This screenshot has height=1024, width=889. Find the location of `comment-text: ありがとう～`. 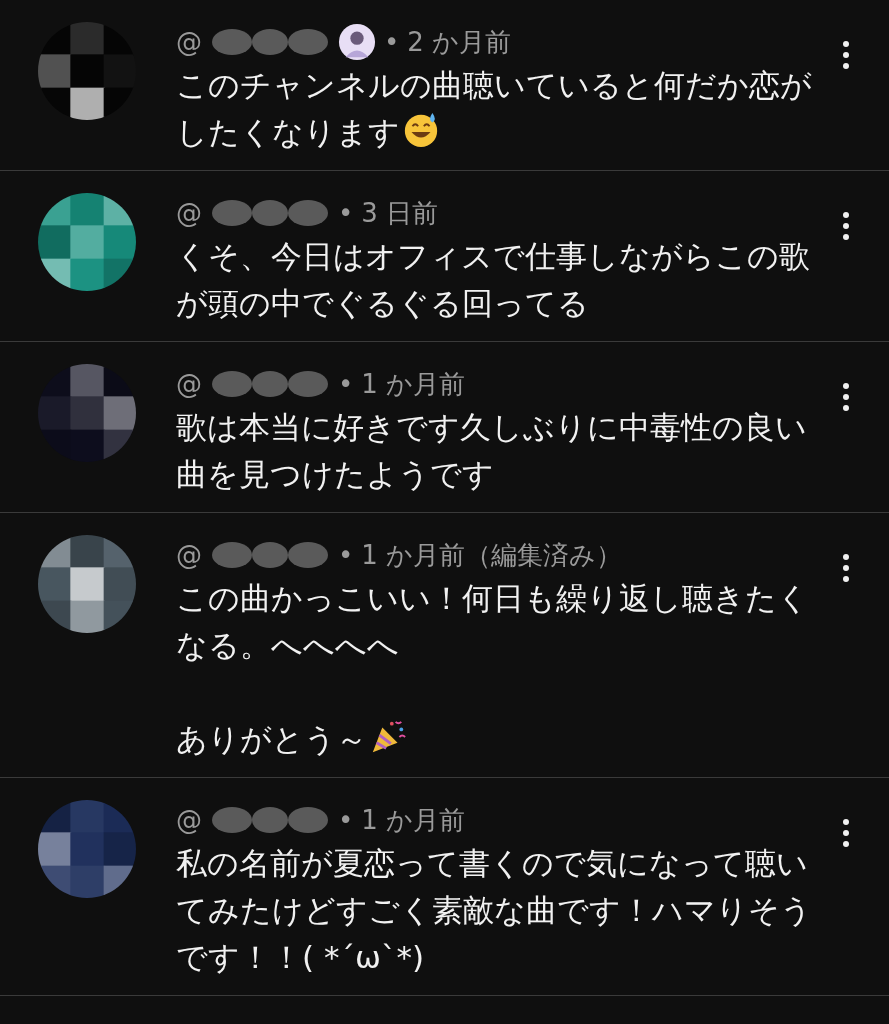

comment-text: ありがとう～ is located at coordinates (501, 739).